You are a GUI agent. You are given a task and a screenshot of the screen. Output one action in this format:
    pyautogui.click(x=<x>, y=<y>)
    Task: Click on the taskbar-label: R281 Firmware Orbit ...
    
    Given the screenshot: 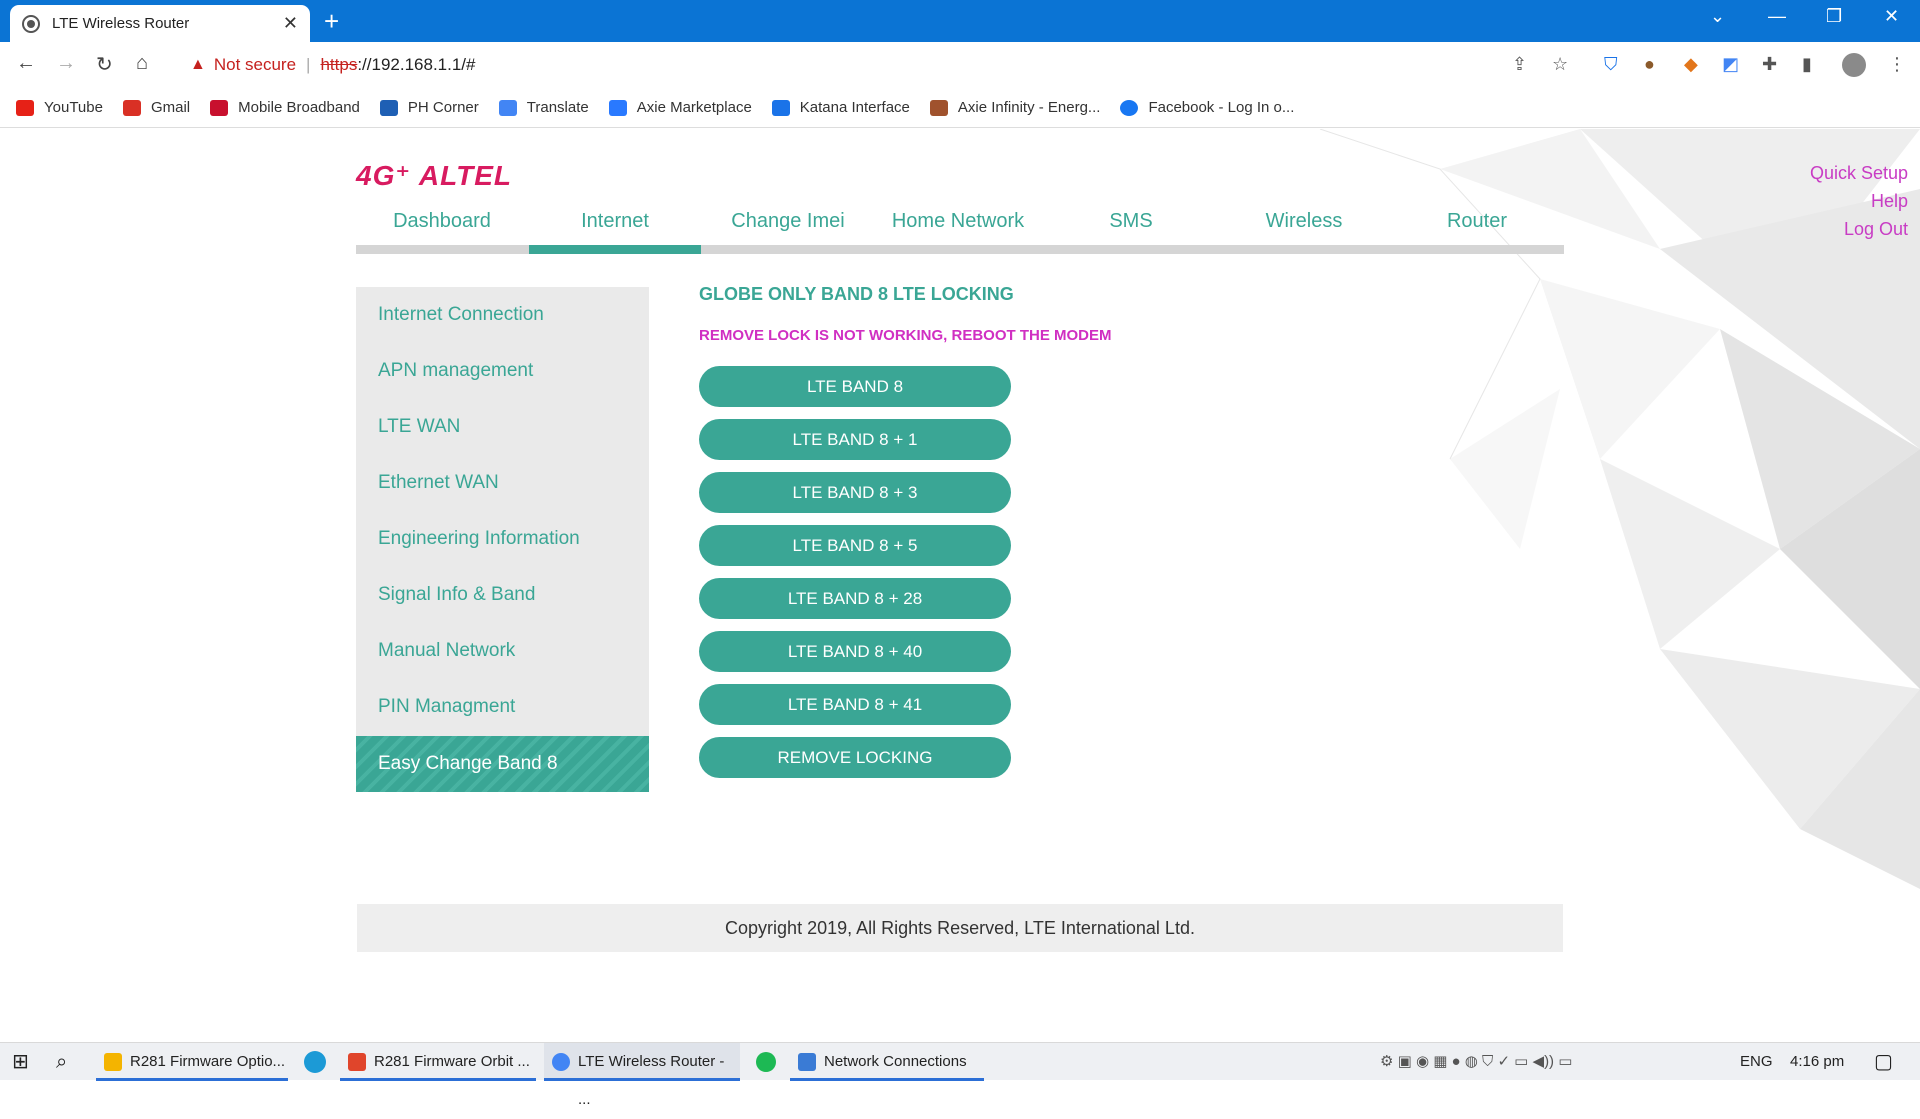 What is the action you would take?
    pyautogui.click(x=452, y=1061)
    